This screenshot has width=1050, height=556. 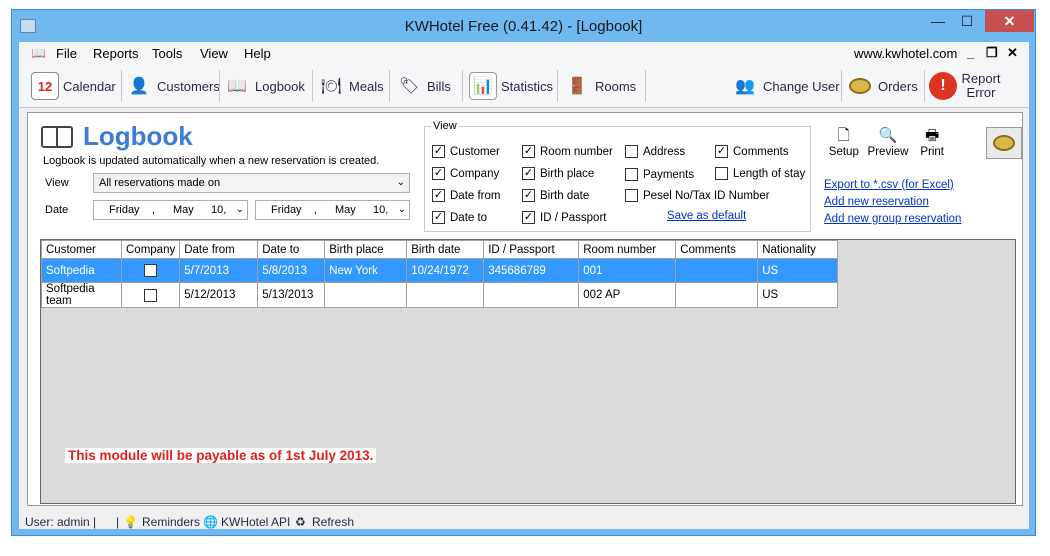 What do you see at coordinates (798, 249) in the screenshot?
I see `column-header: Nationality` at bounding box center [798, 249].